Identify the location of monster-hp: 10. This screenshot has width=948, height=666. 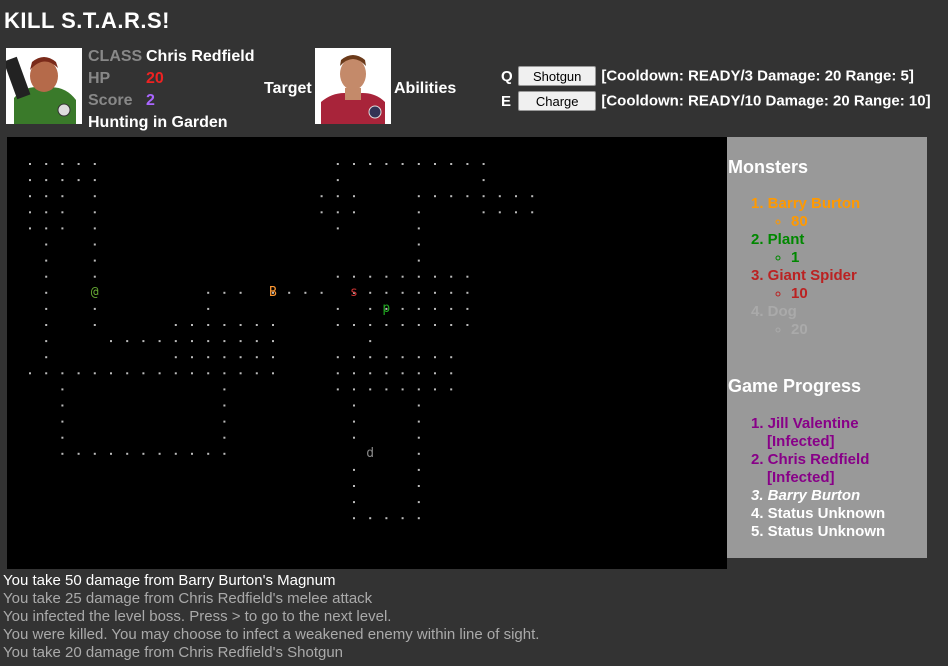
(825, 294).